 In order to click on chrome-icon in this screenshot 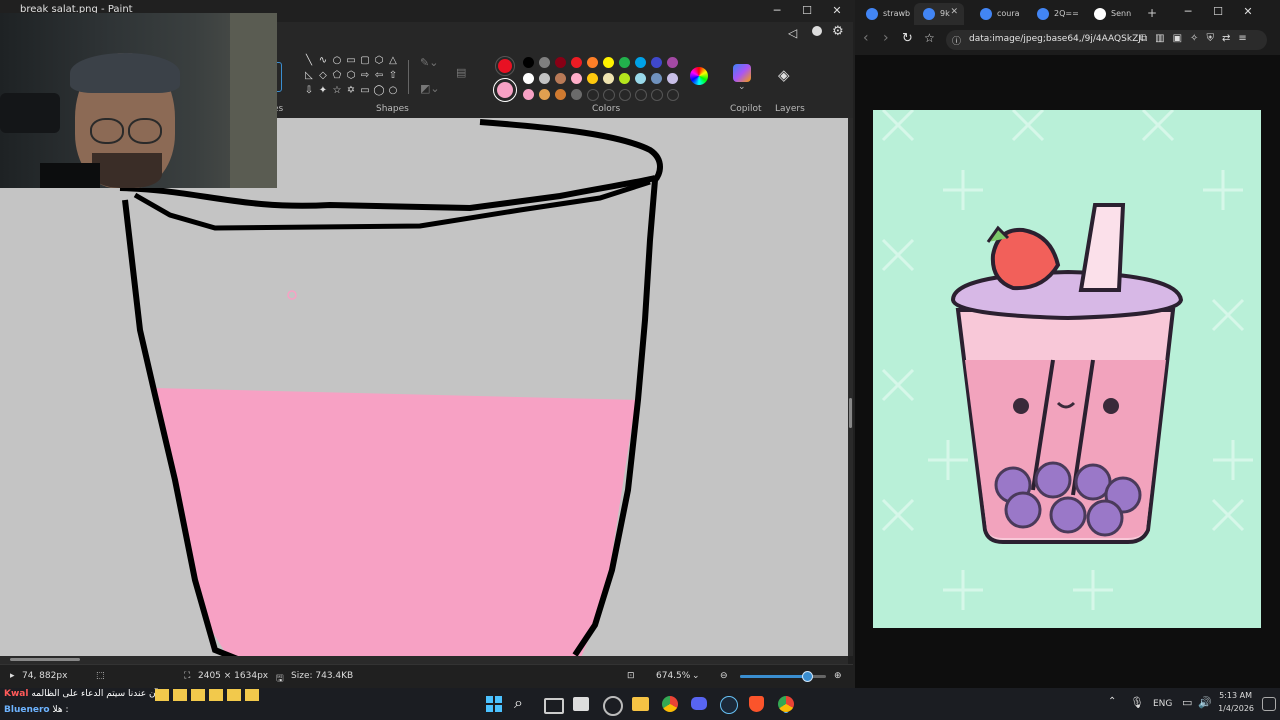, I will do `click(670, 704)`.